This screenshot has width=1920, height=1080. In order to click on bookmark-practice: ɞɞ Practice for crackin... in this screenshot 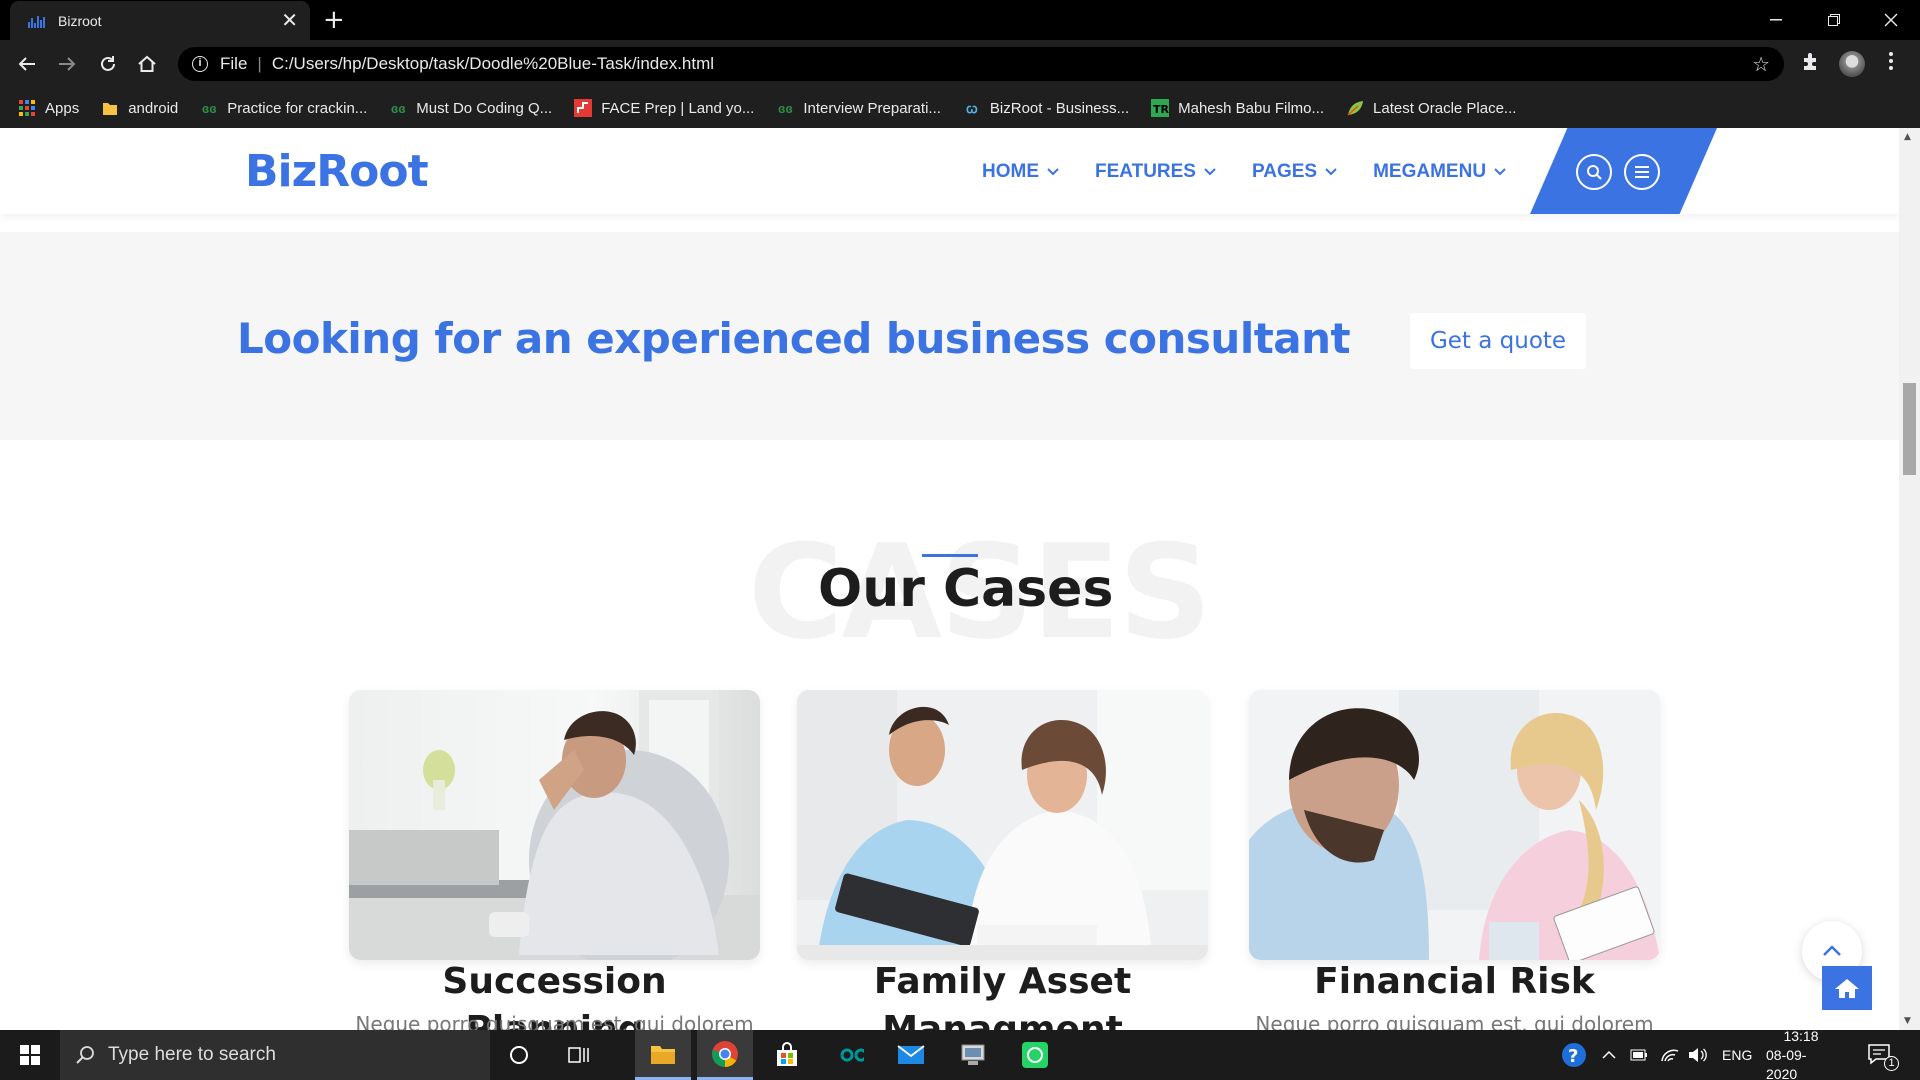, I will do `click(283, 108)`.